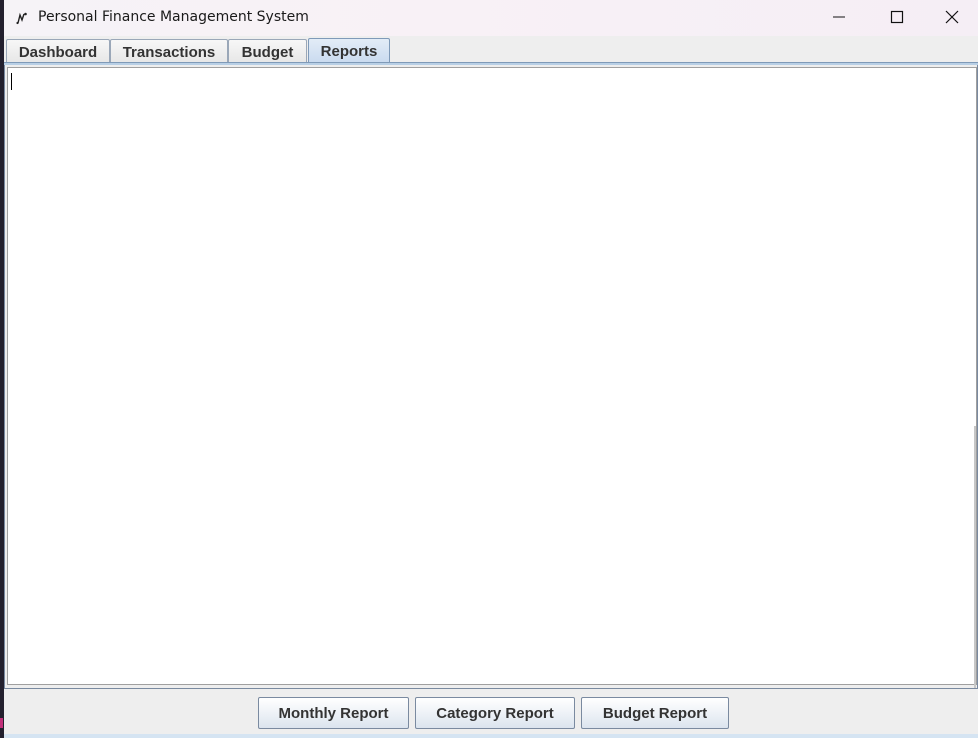  I want to click on minimize-button, so click(839, 17).